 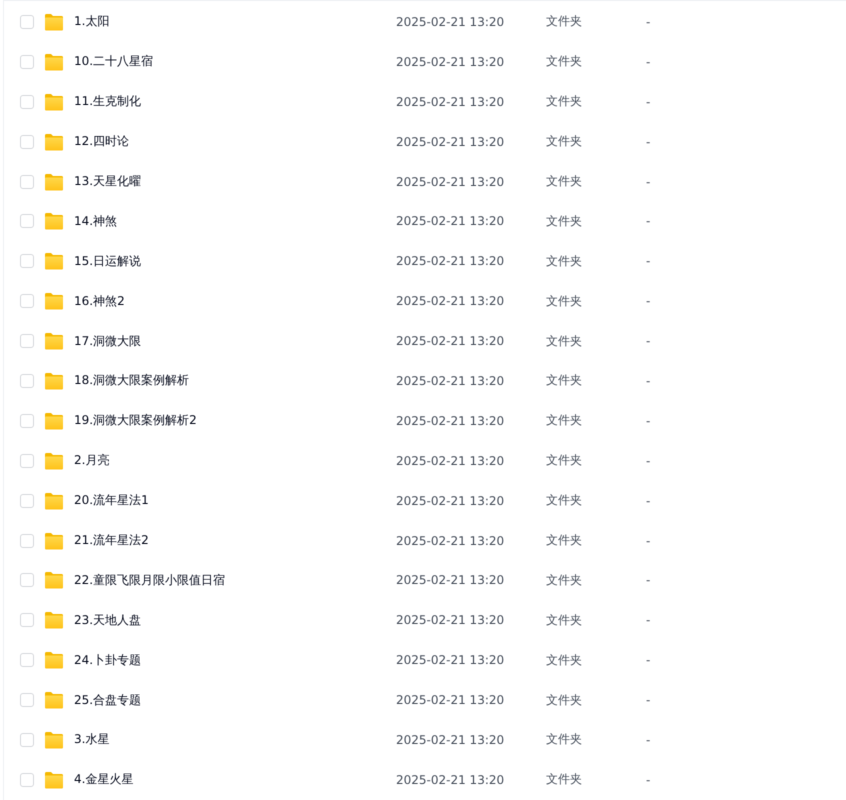 What do you see at coordinates (235, 301) in the screenshot?
I see `file-name: 16.神煞2` at bounding box center [235, 301].